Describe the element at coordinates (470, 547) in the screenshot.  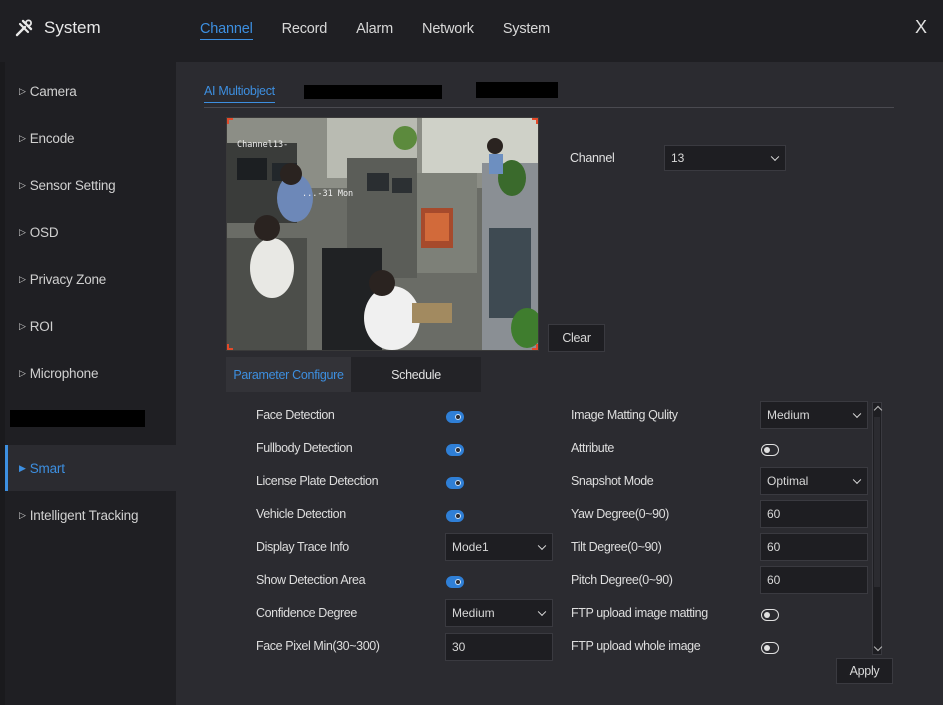
I see `display-trace-value: Mode1` at that location.